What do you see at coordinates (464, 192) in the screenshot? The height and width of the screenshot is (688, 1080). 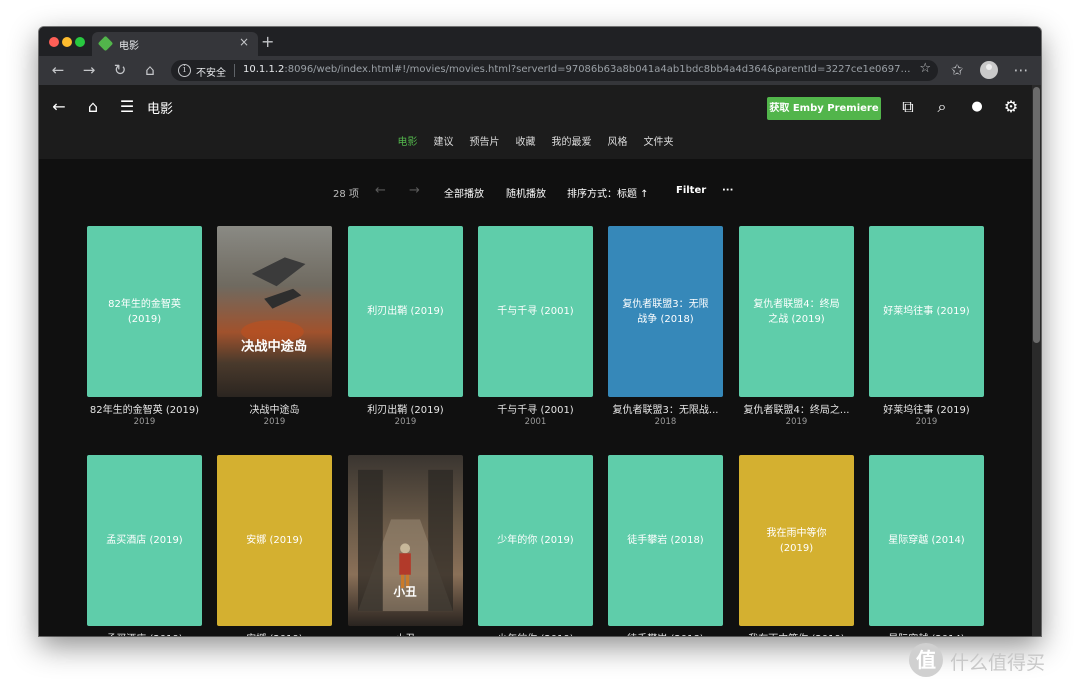 I see `play-all-button: 全部播放` at bounding box center [464, 192].